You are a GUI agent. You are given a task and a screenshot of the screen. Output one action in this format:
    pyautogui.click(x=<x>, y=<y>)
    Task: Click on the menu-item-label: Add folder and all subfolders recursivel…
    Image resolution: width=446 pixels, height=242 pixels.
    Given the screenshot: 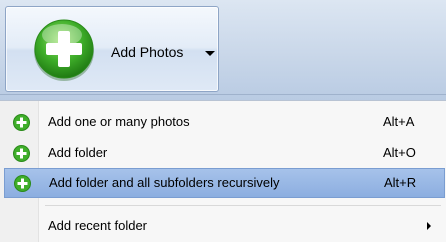 What is the action you would take?
    pyautogui.click(x=164, y=182)
    